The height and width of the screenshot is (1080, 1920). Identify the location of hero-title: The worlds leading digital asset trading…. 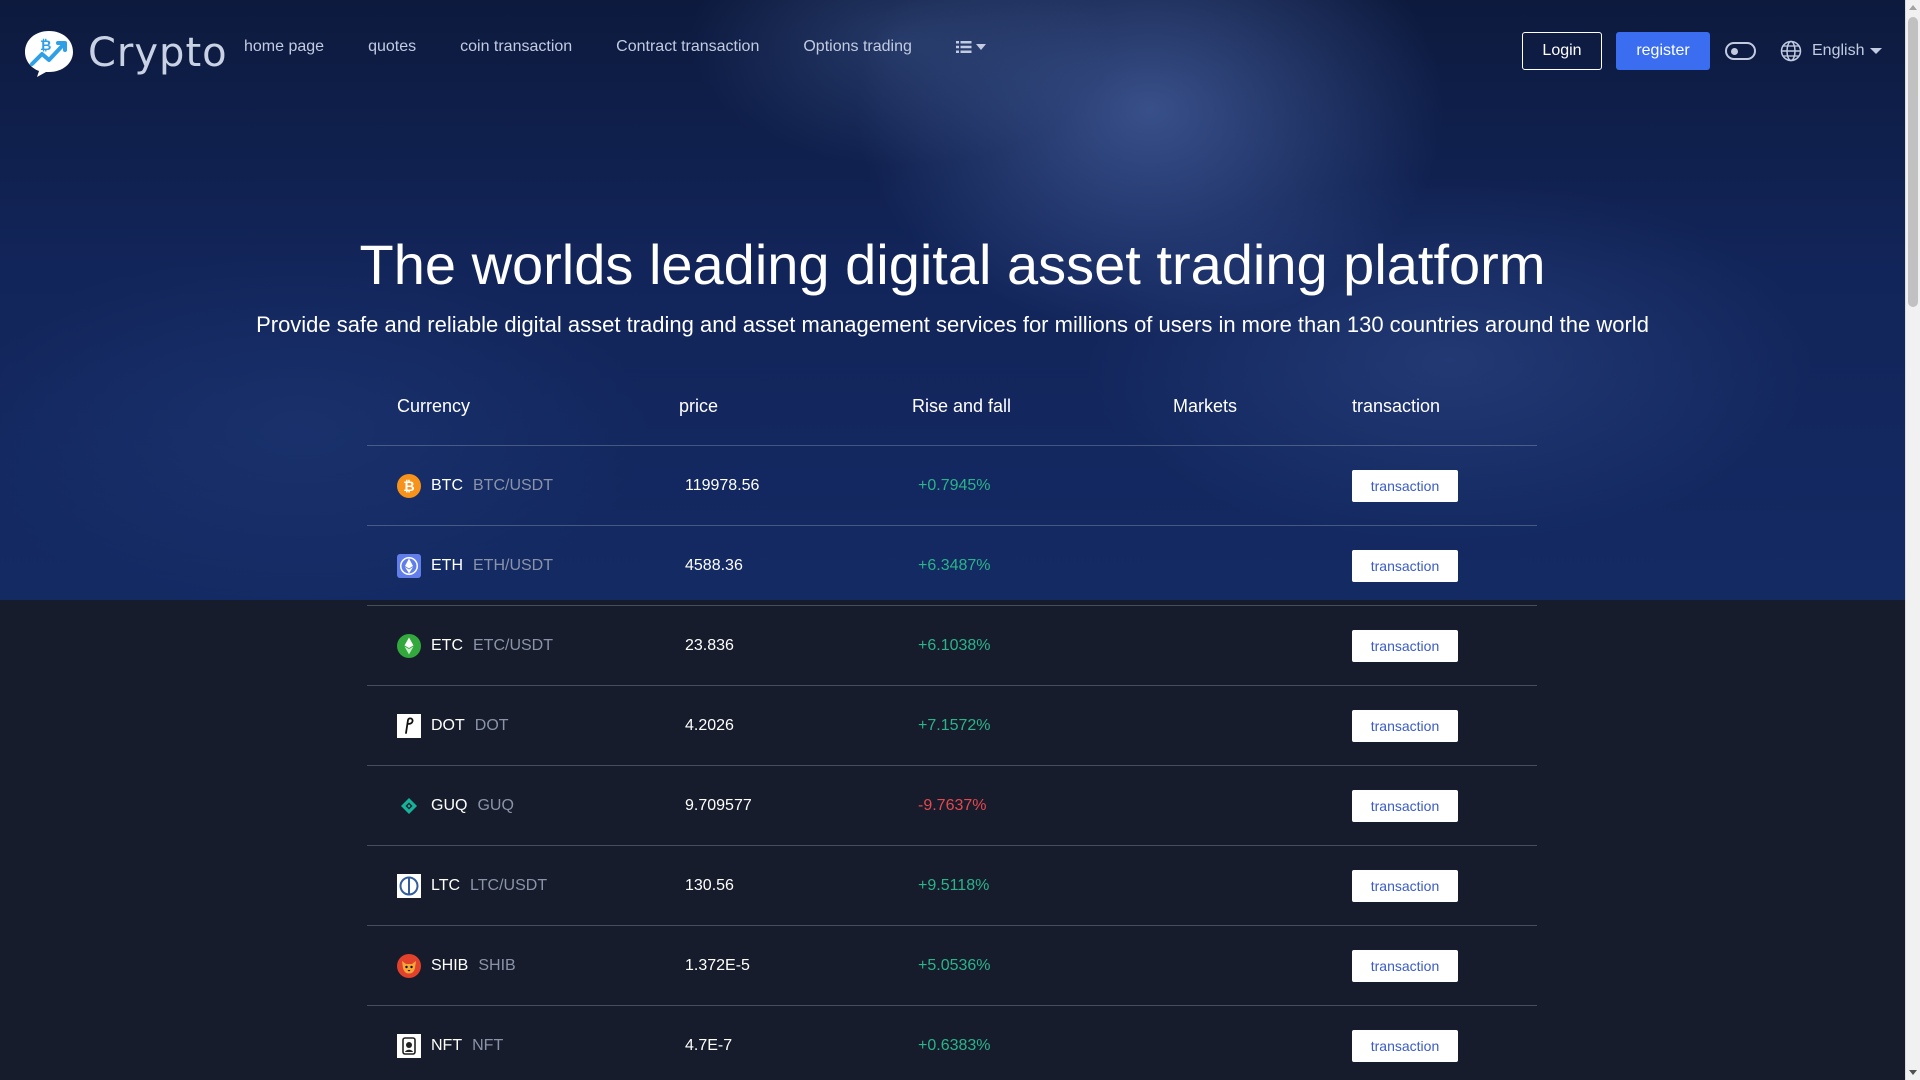
(952, 264).